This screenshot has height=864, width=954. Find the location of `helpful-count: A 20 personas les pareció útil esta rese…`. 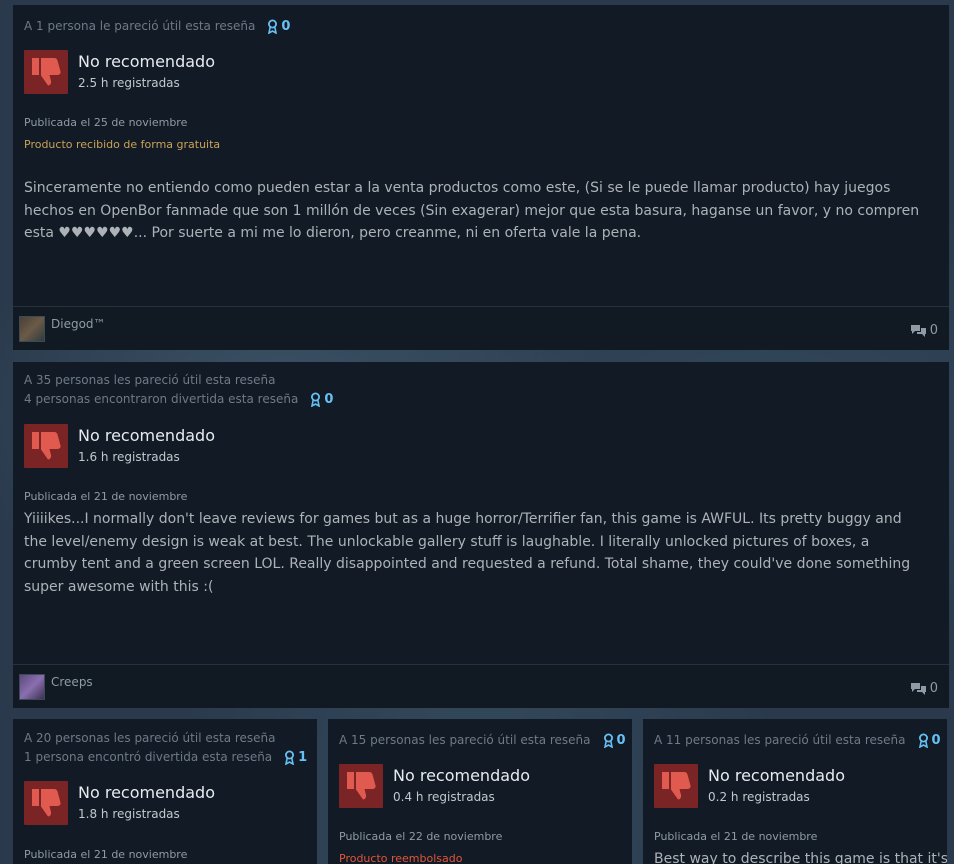

helpful-count: A 20 personas les pareció útil esta rese… is located at coordinates (150, 738).